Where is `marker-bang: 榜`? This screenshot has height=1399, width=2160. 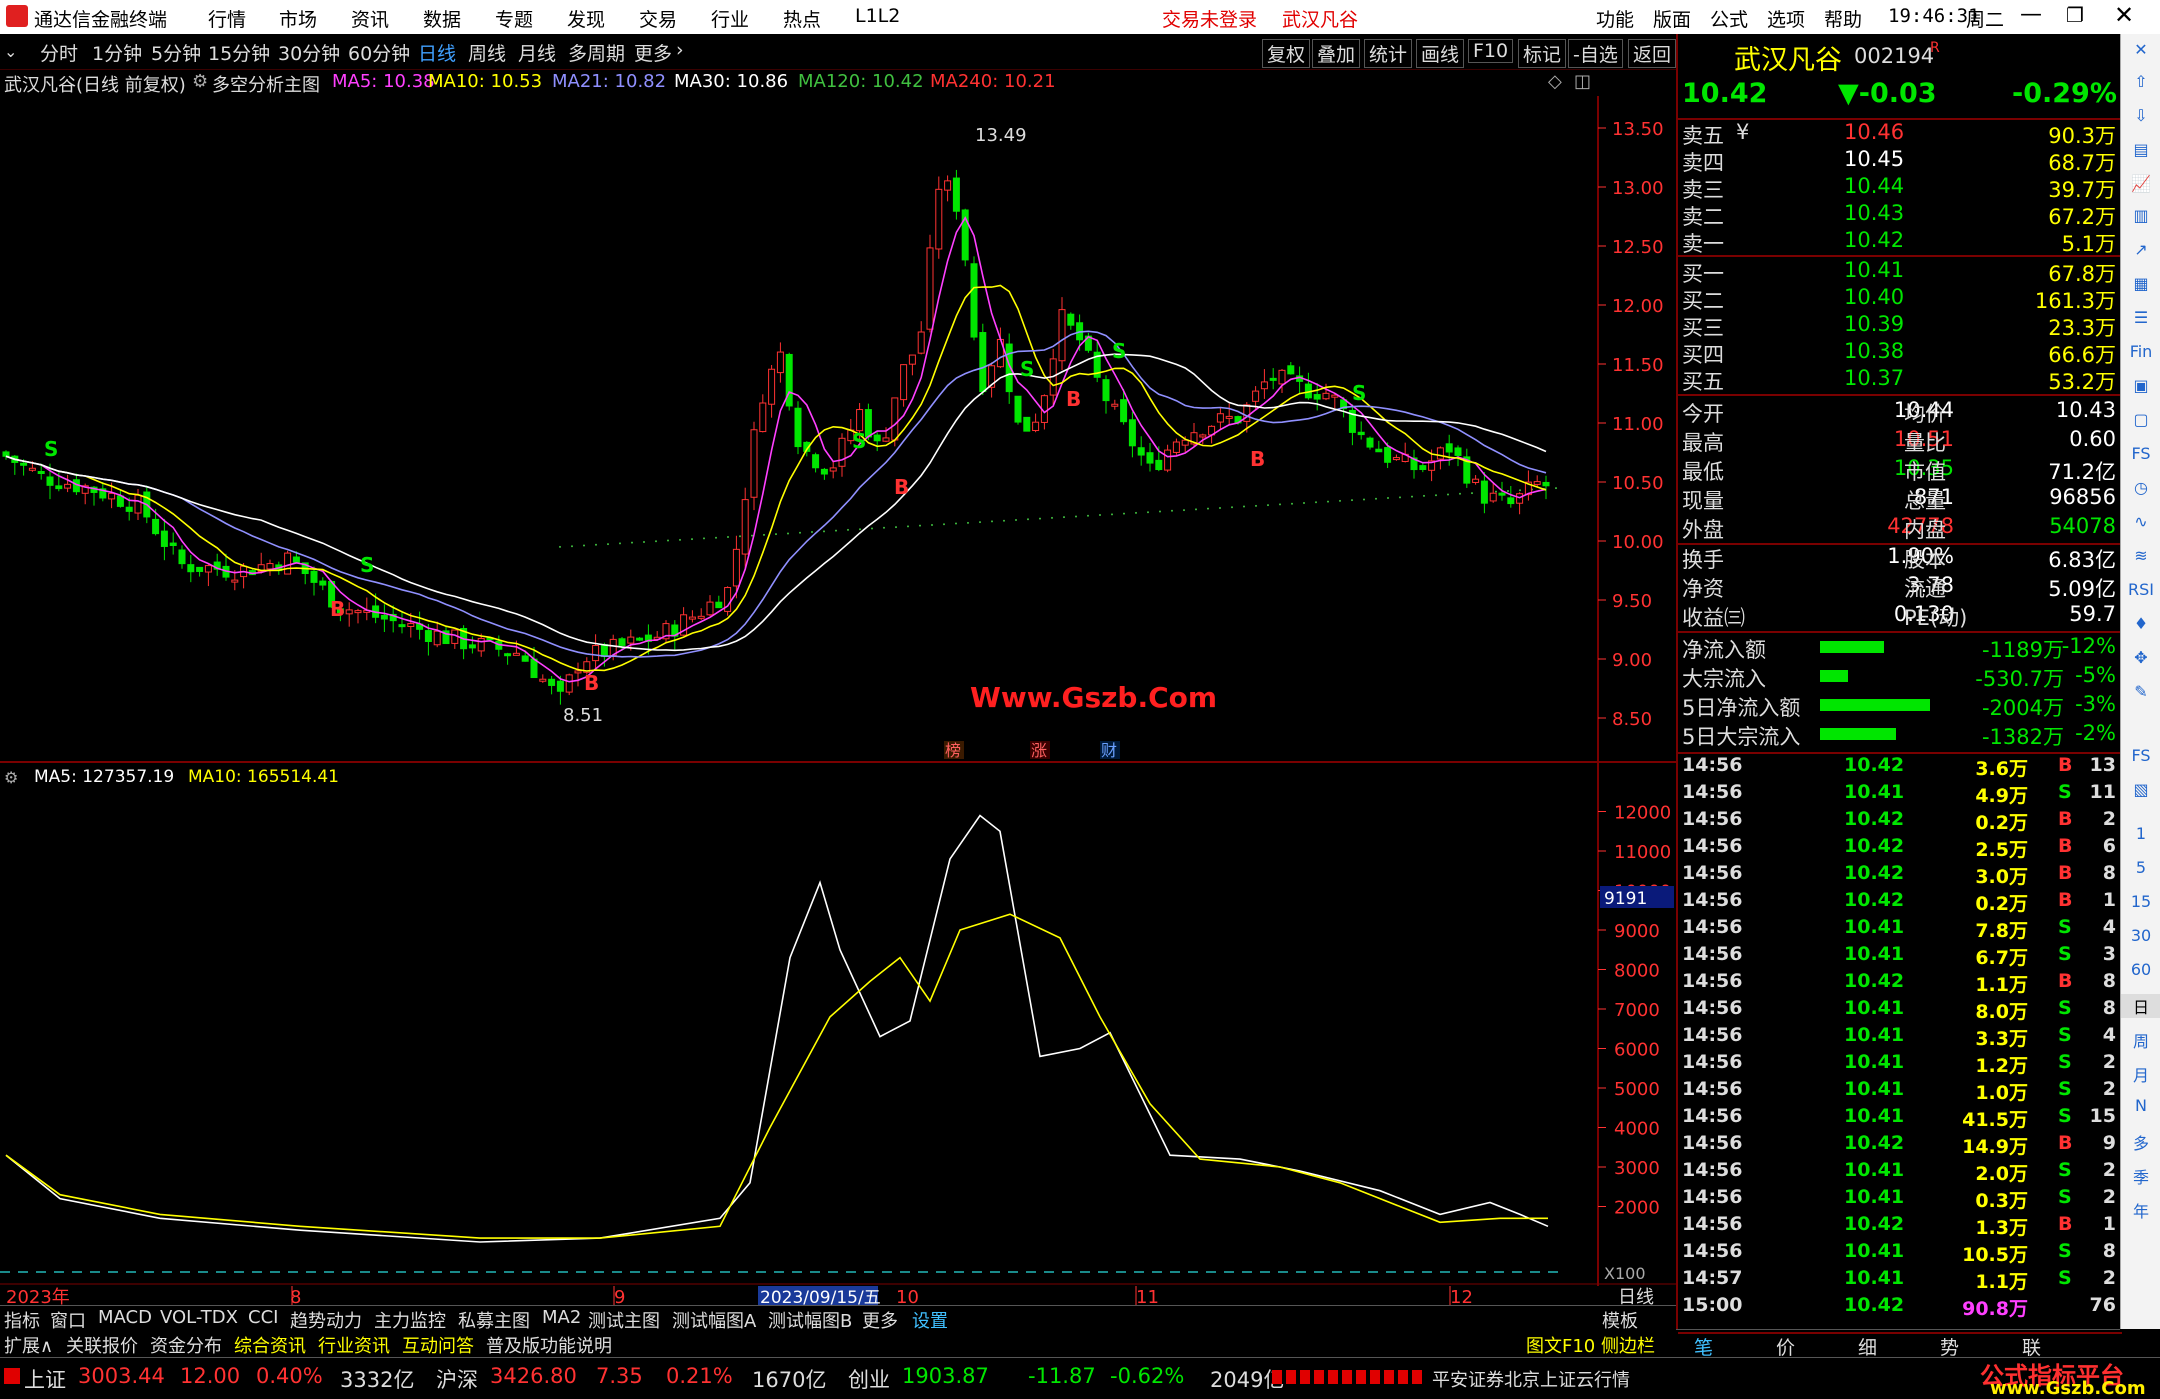 marker-bang: 榜 is located at coordinates (953, 750).